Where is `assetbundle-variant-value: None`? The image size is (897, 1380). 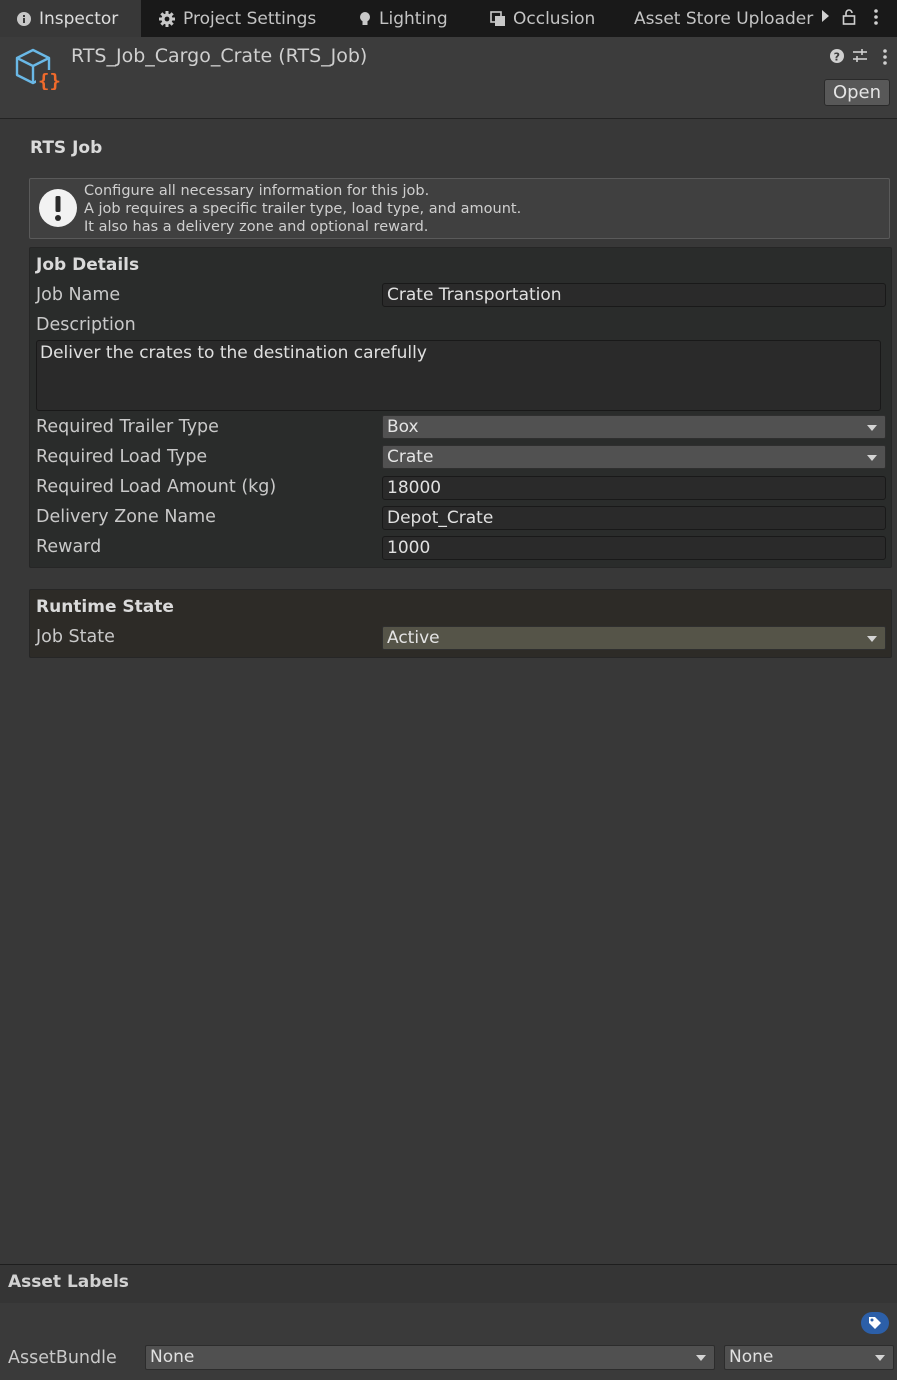 assetbundle-variant-value: None is located at coordinates (751, 1357).